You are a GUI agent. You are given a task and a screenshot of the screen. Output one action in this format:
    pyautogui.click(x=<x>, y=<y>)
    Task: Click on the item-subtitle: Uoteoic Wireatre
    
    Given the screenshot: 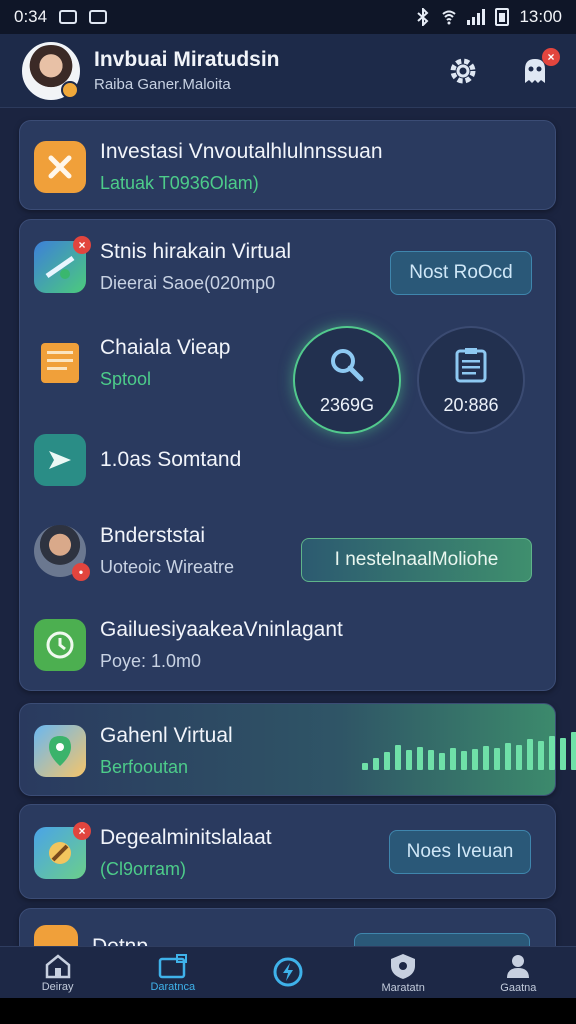 What is the action you would take?
    pyautogui.click(x=167, y=567)
    